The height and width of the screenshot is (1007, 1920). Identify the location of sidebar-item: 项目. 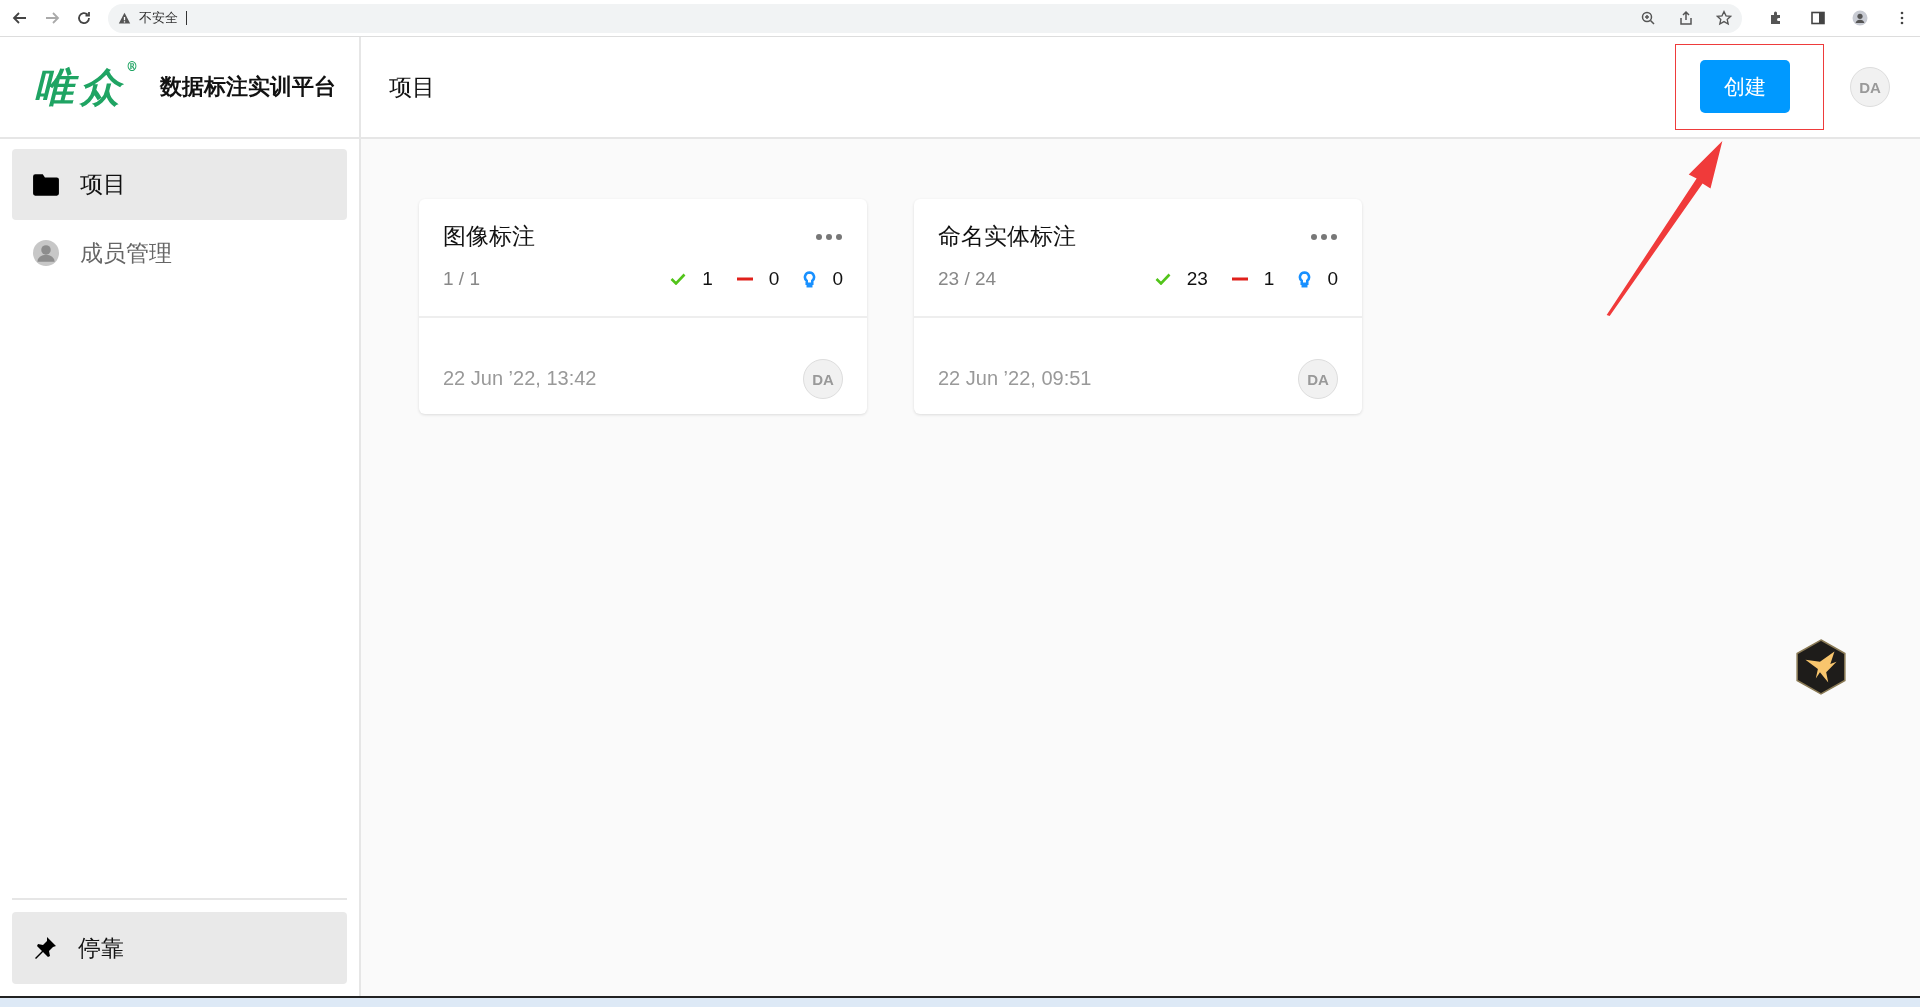
(179, 184).